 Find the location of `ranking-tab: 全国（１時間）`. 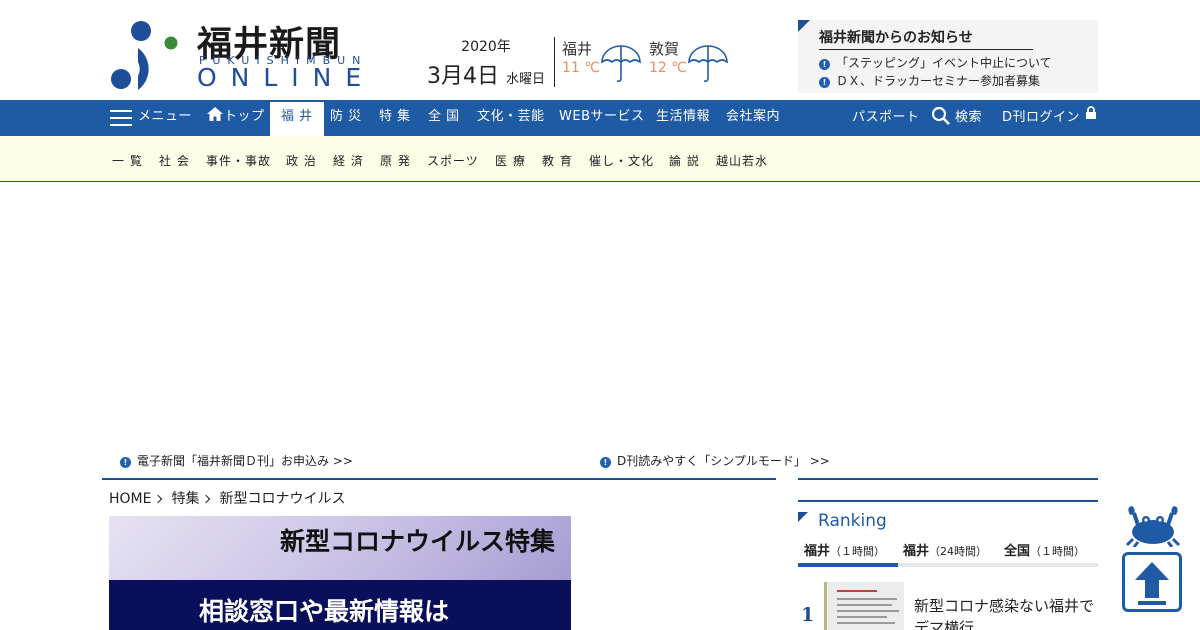

ranking-tab: 全国（１時間） is located at coordinates (1044, 549).